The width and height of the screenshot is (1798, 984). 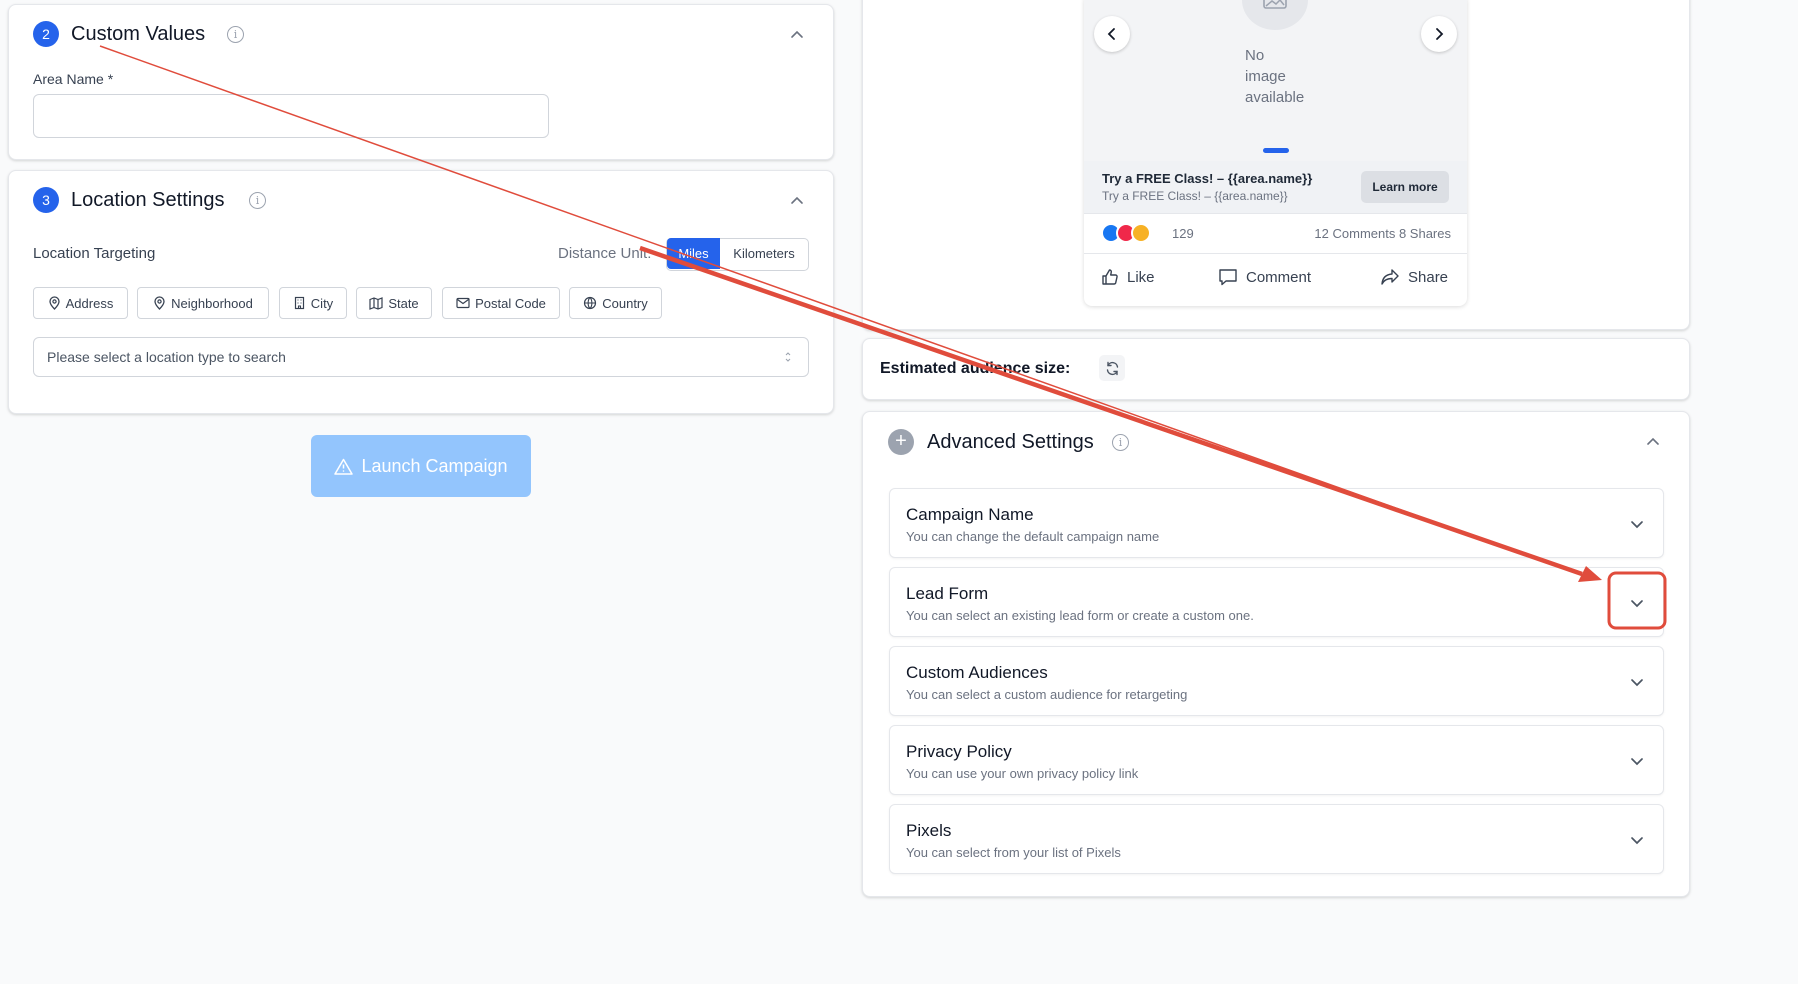 What do you see at coordinates (615, 303) in the screenshot?
I see `location-type-country: Country` at bounding box center [615, 303].